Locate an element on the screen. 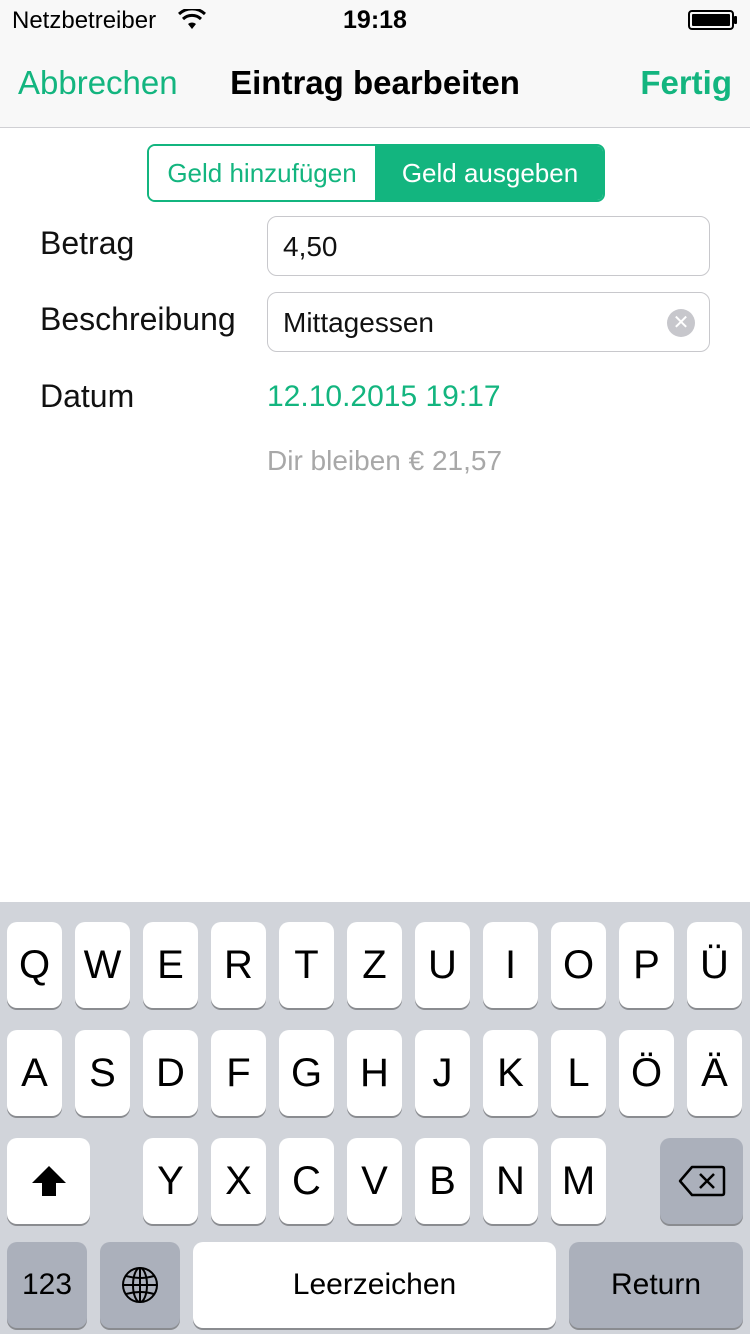 Image resolution: width=750 pixels, height=1334 pixels. key-y: Y is located at coordinates (170, 1181).